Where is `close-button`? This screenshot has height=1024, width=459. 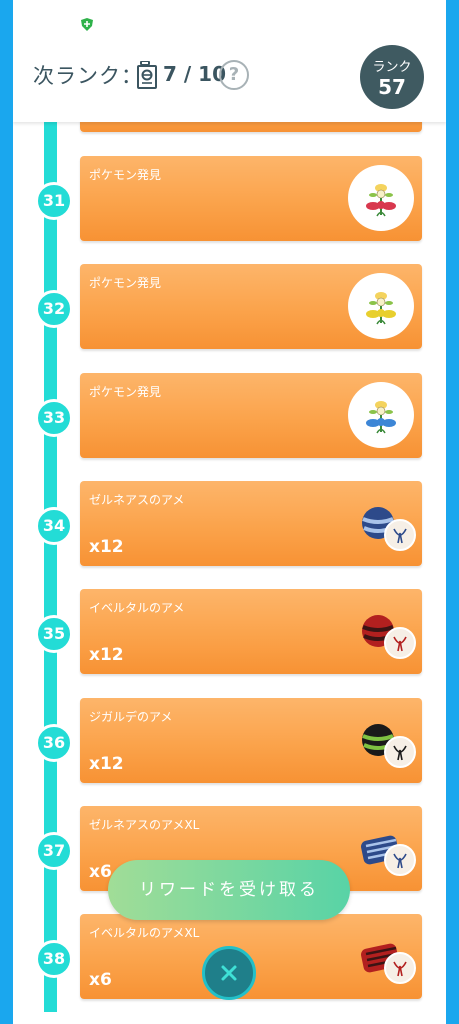
close-button is located at coordinates (229, 973).